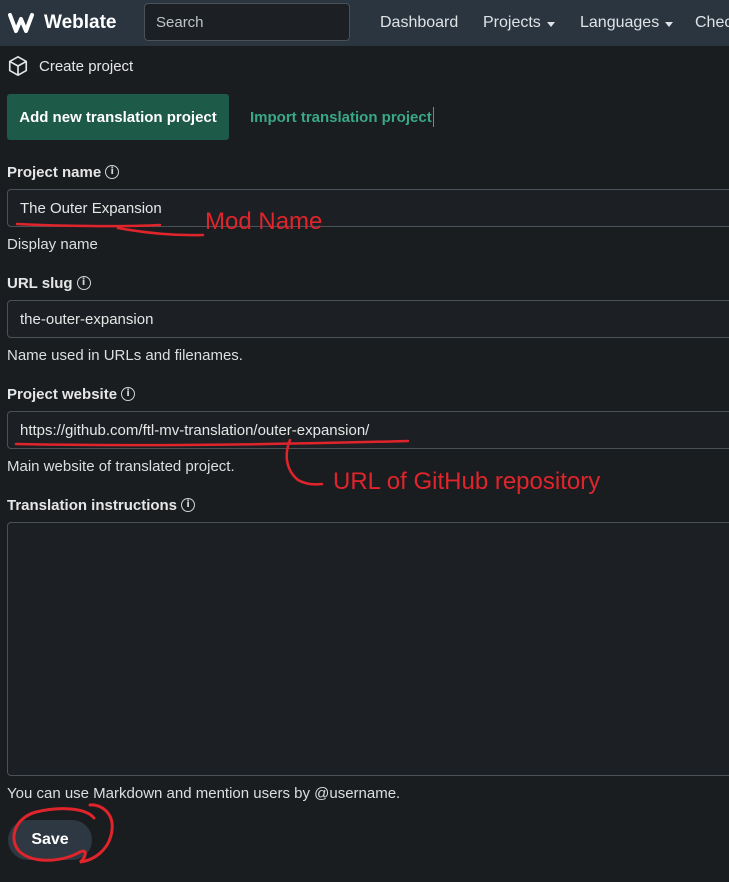 The height and width of the screenshot is (882, 729). Describe the element at coordinates (467, 481) in the screenshot. I see `annotation-repo-url: URL of GitHub repository` at that location.